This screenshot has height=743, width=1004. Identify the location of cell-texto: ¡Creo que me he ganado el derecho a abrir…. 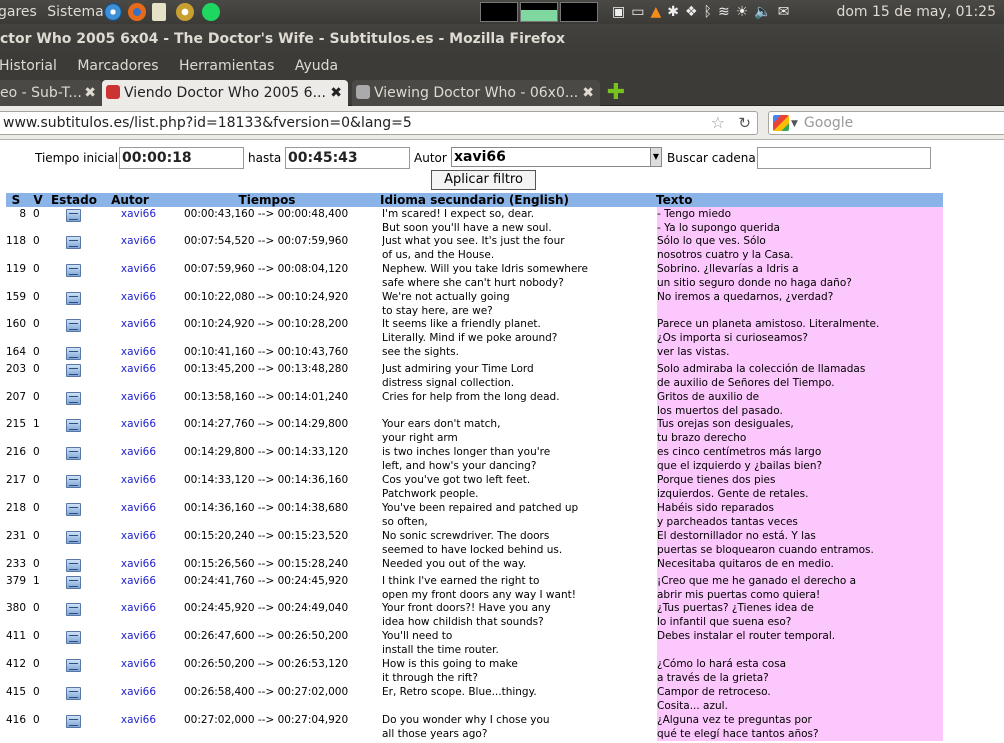
(800, 588).